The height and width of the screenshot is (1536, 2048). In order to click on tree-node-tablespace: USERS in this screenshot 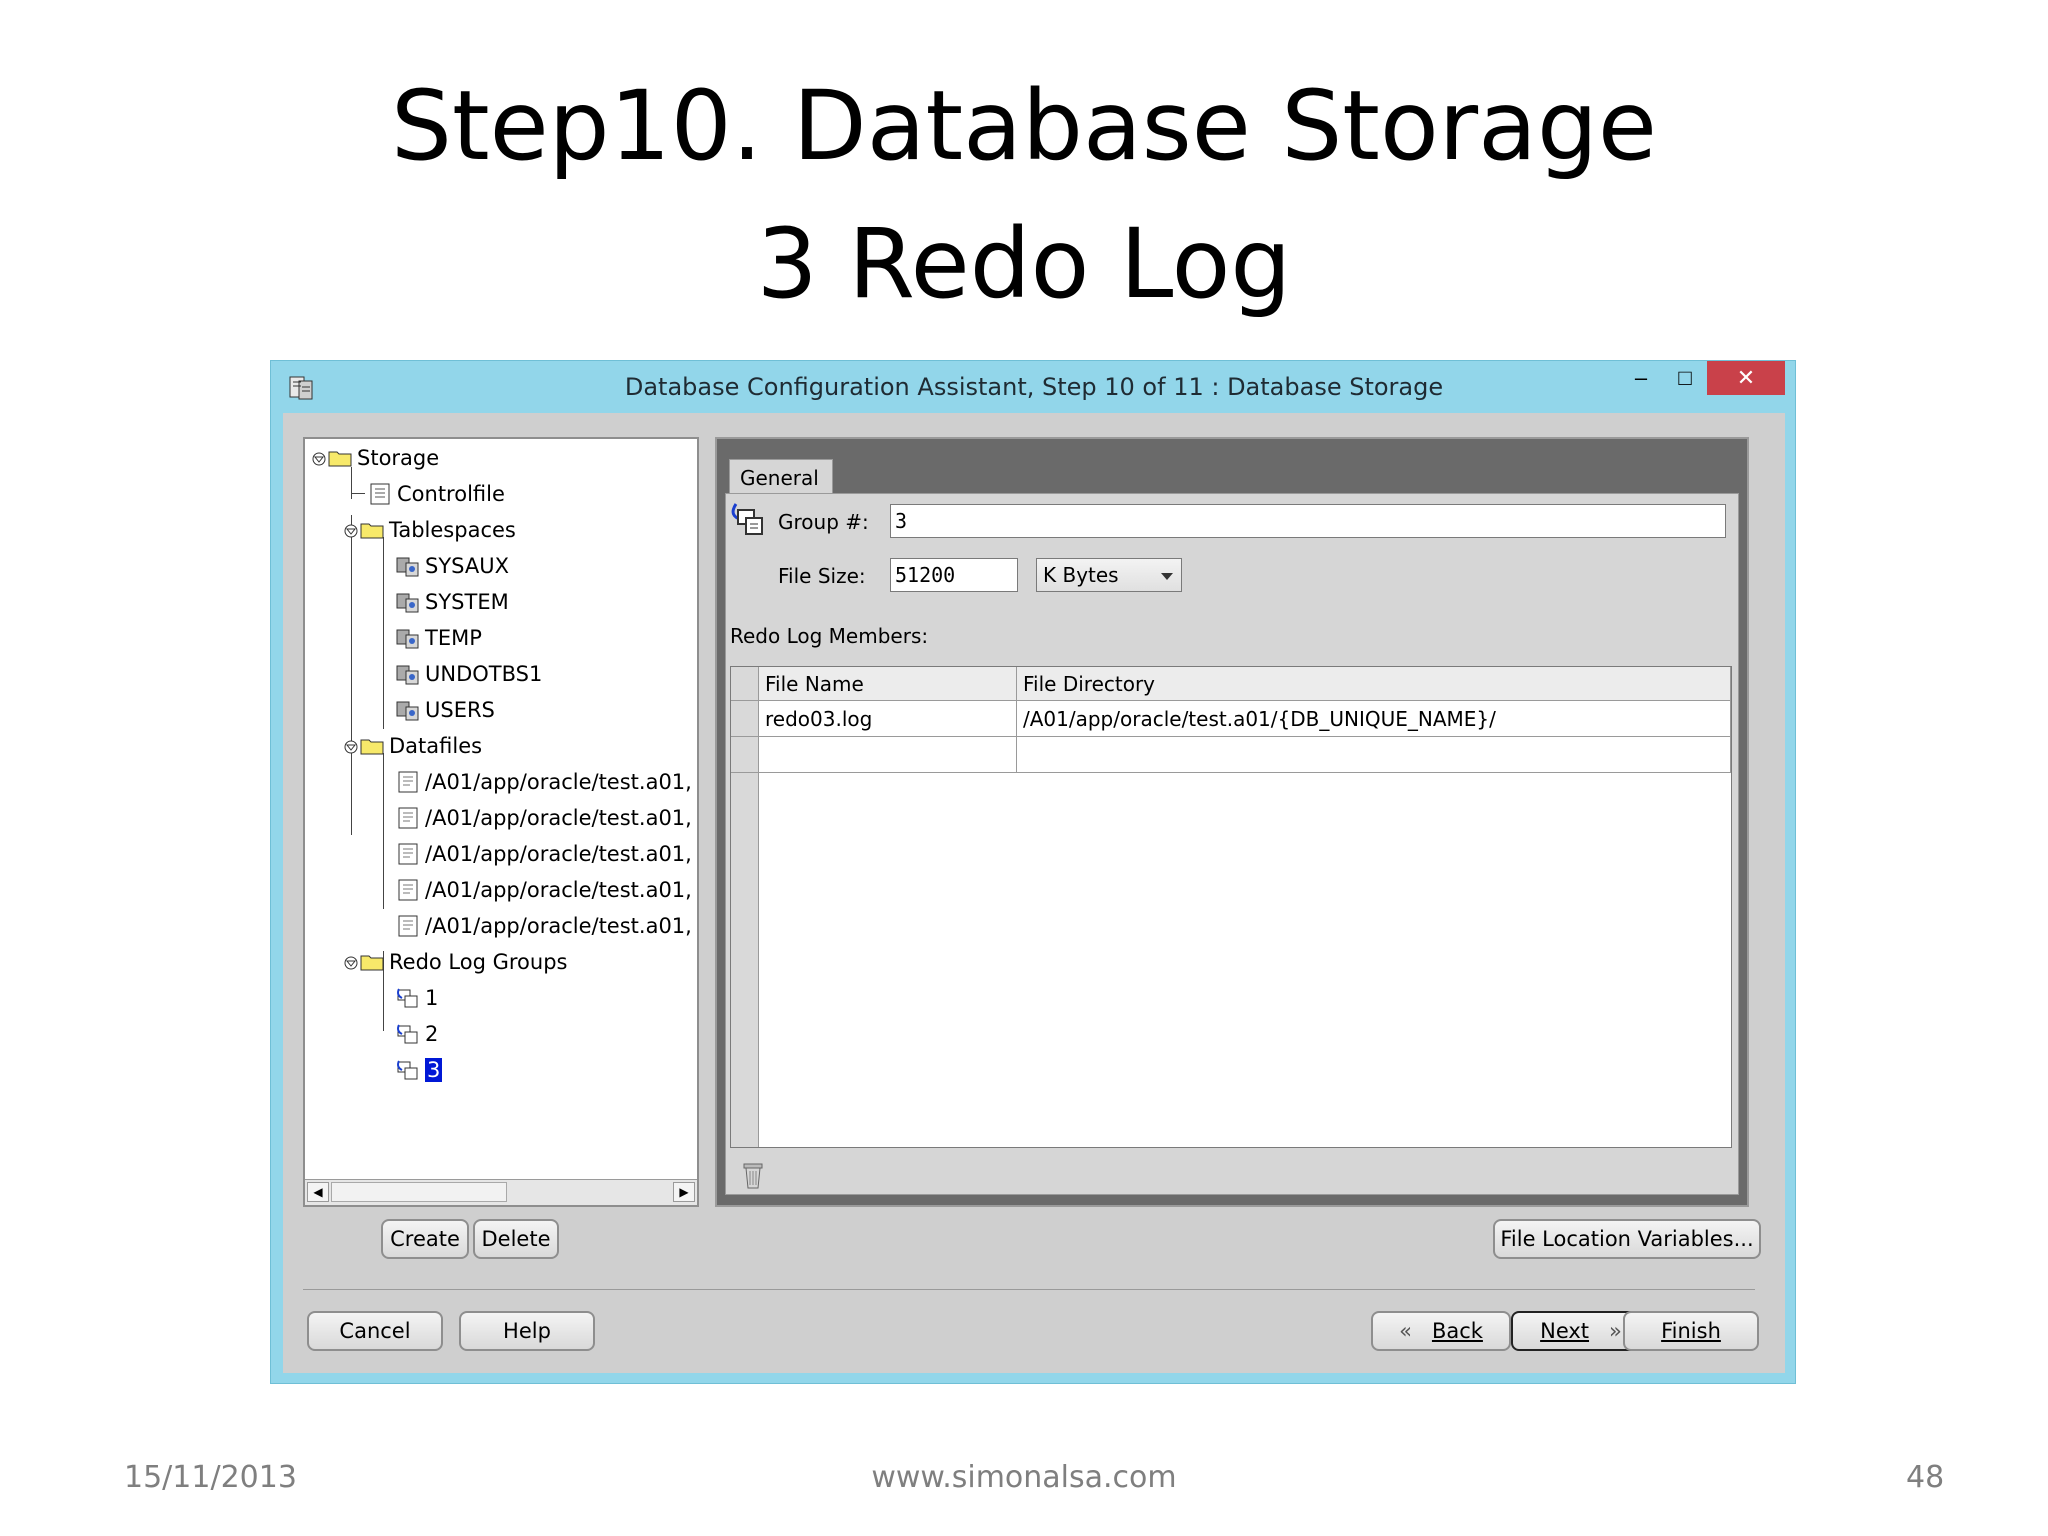, I will do `click(445, 710)`.